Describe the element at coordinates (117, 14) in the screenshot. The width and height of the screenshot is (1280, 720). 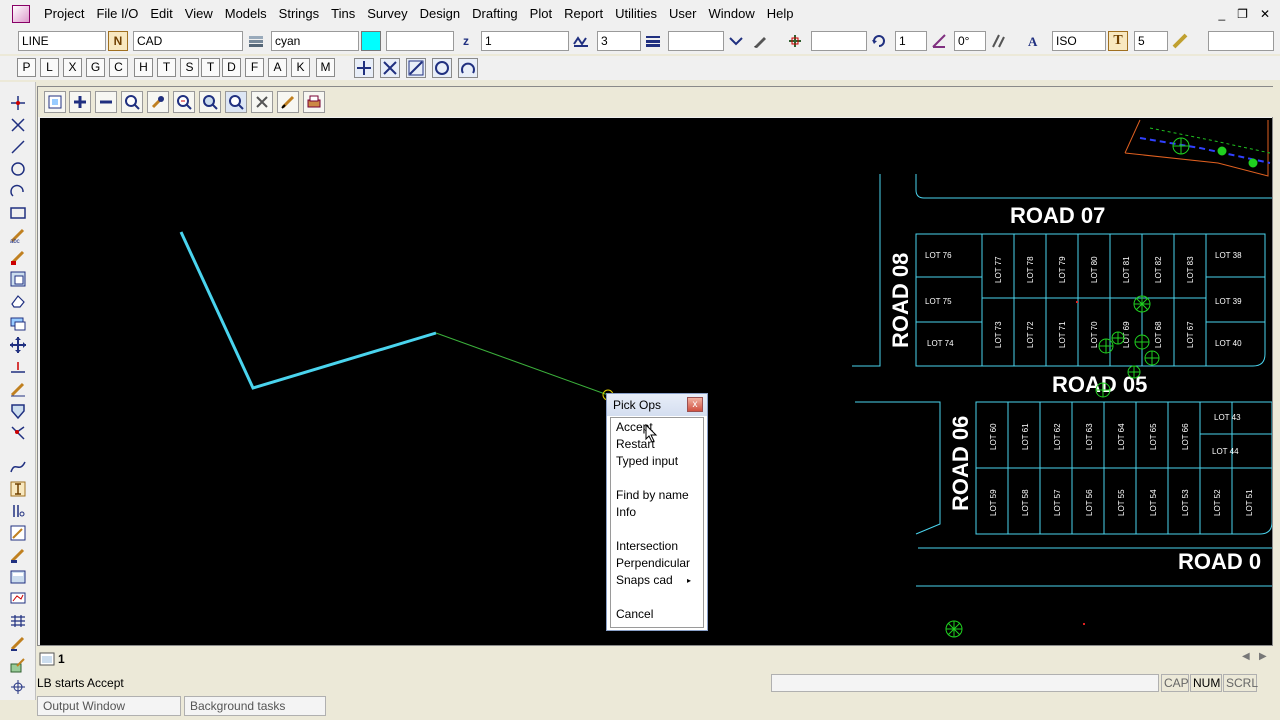
I see `menu-file-io: File I/O` at that location.